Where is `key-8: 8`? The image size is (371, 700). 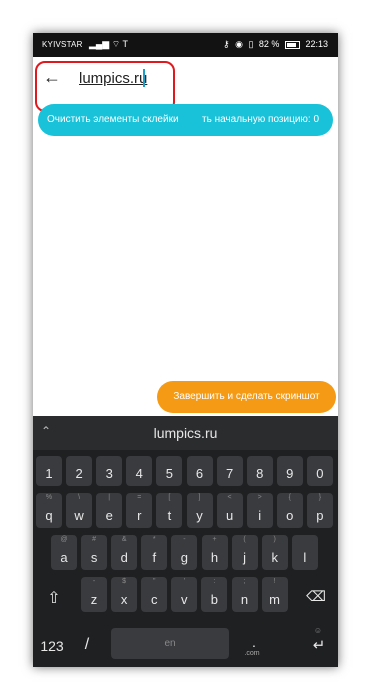
key-8: 8 is located at coordinates (259, 471).